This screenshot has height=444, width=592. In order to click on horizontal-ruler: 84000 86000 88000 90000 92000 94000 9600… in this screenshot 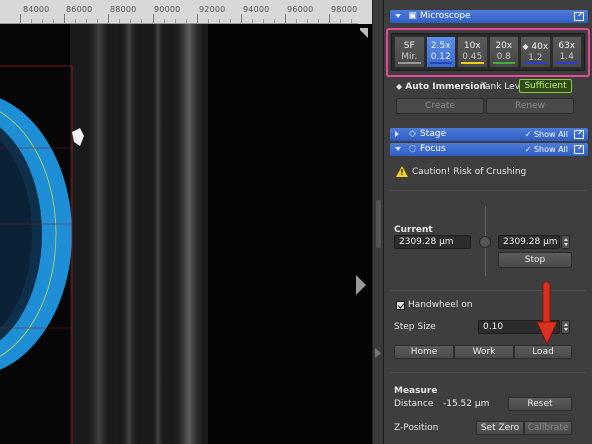, I will do `click(186, 12)`.